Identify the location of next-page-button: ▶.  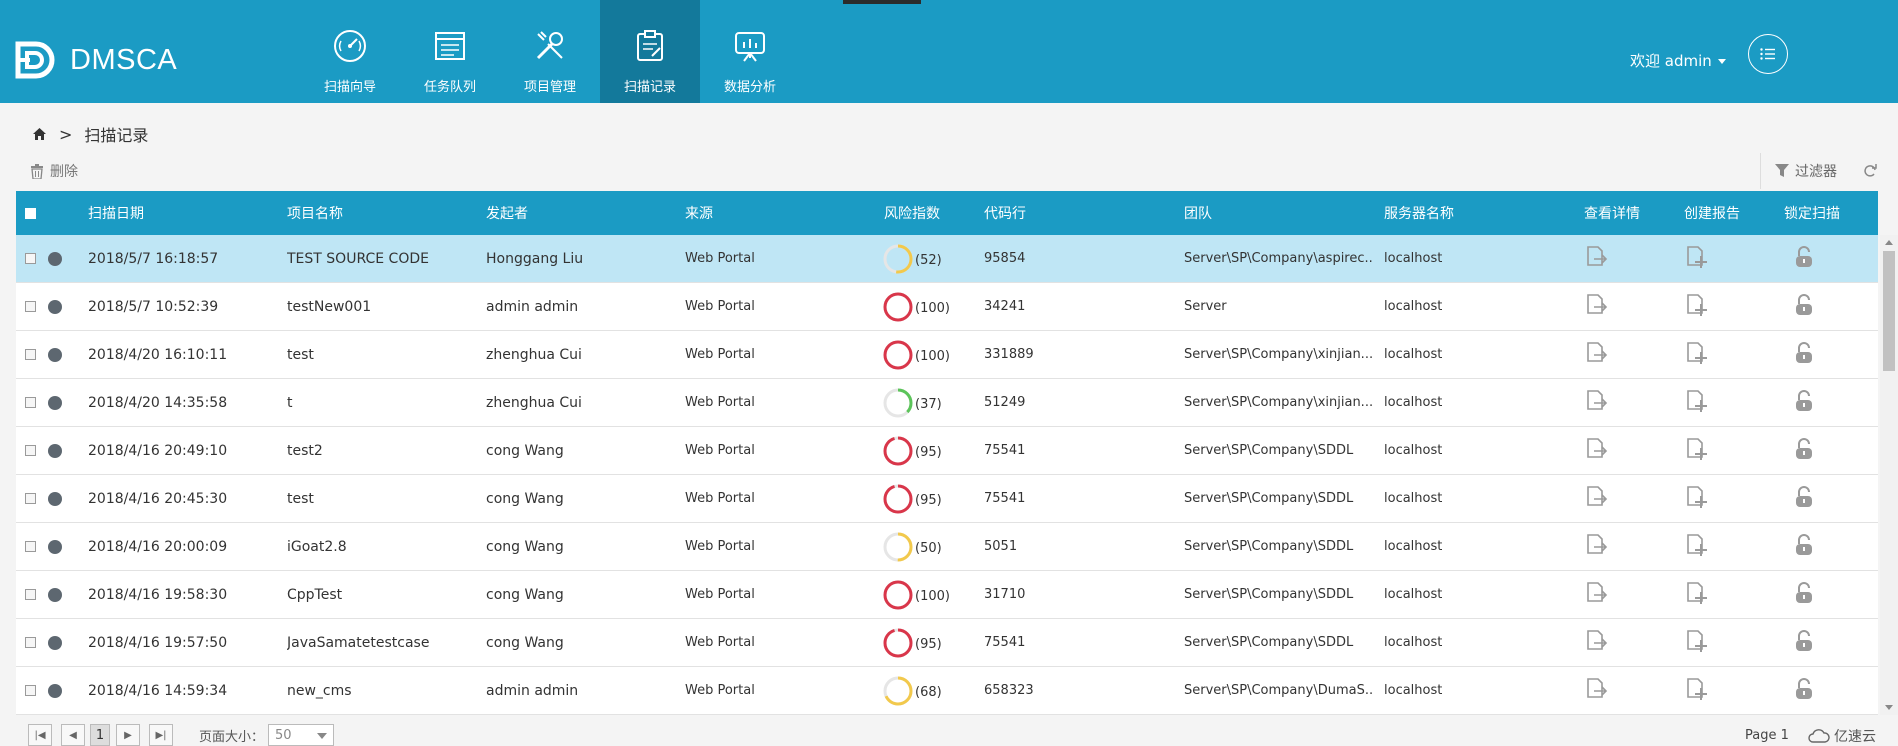
(128, 735).